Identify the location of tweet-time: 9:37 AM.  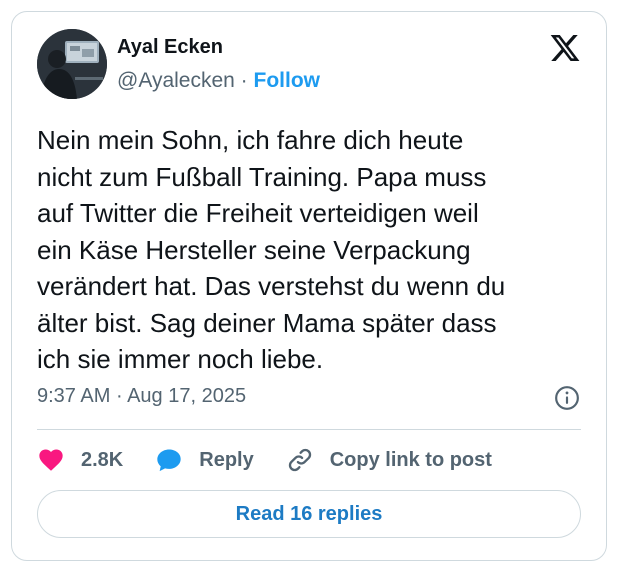
(74, 396).